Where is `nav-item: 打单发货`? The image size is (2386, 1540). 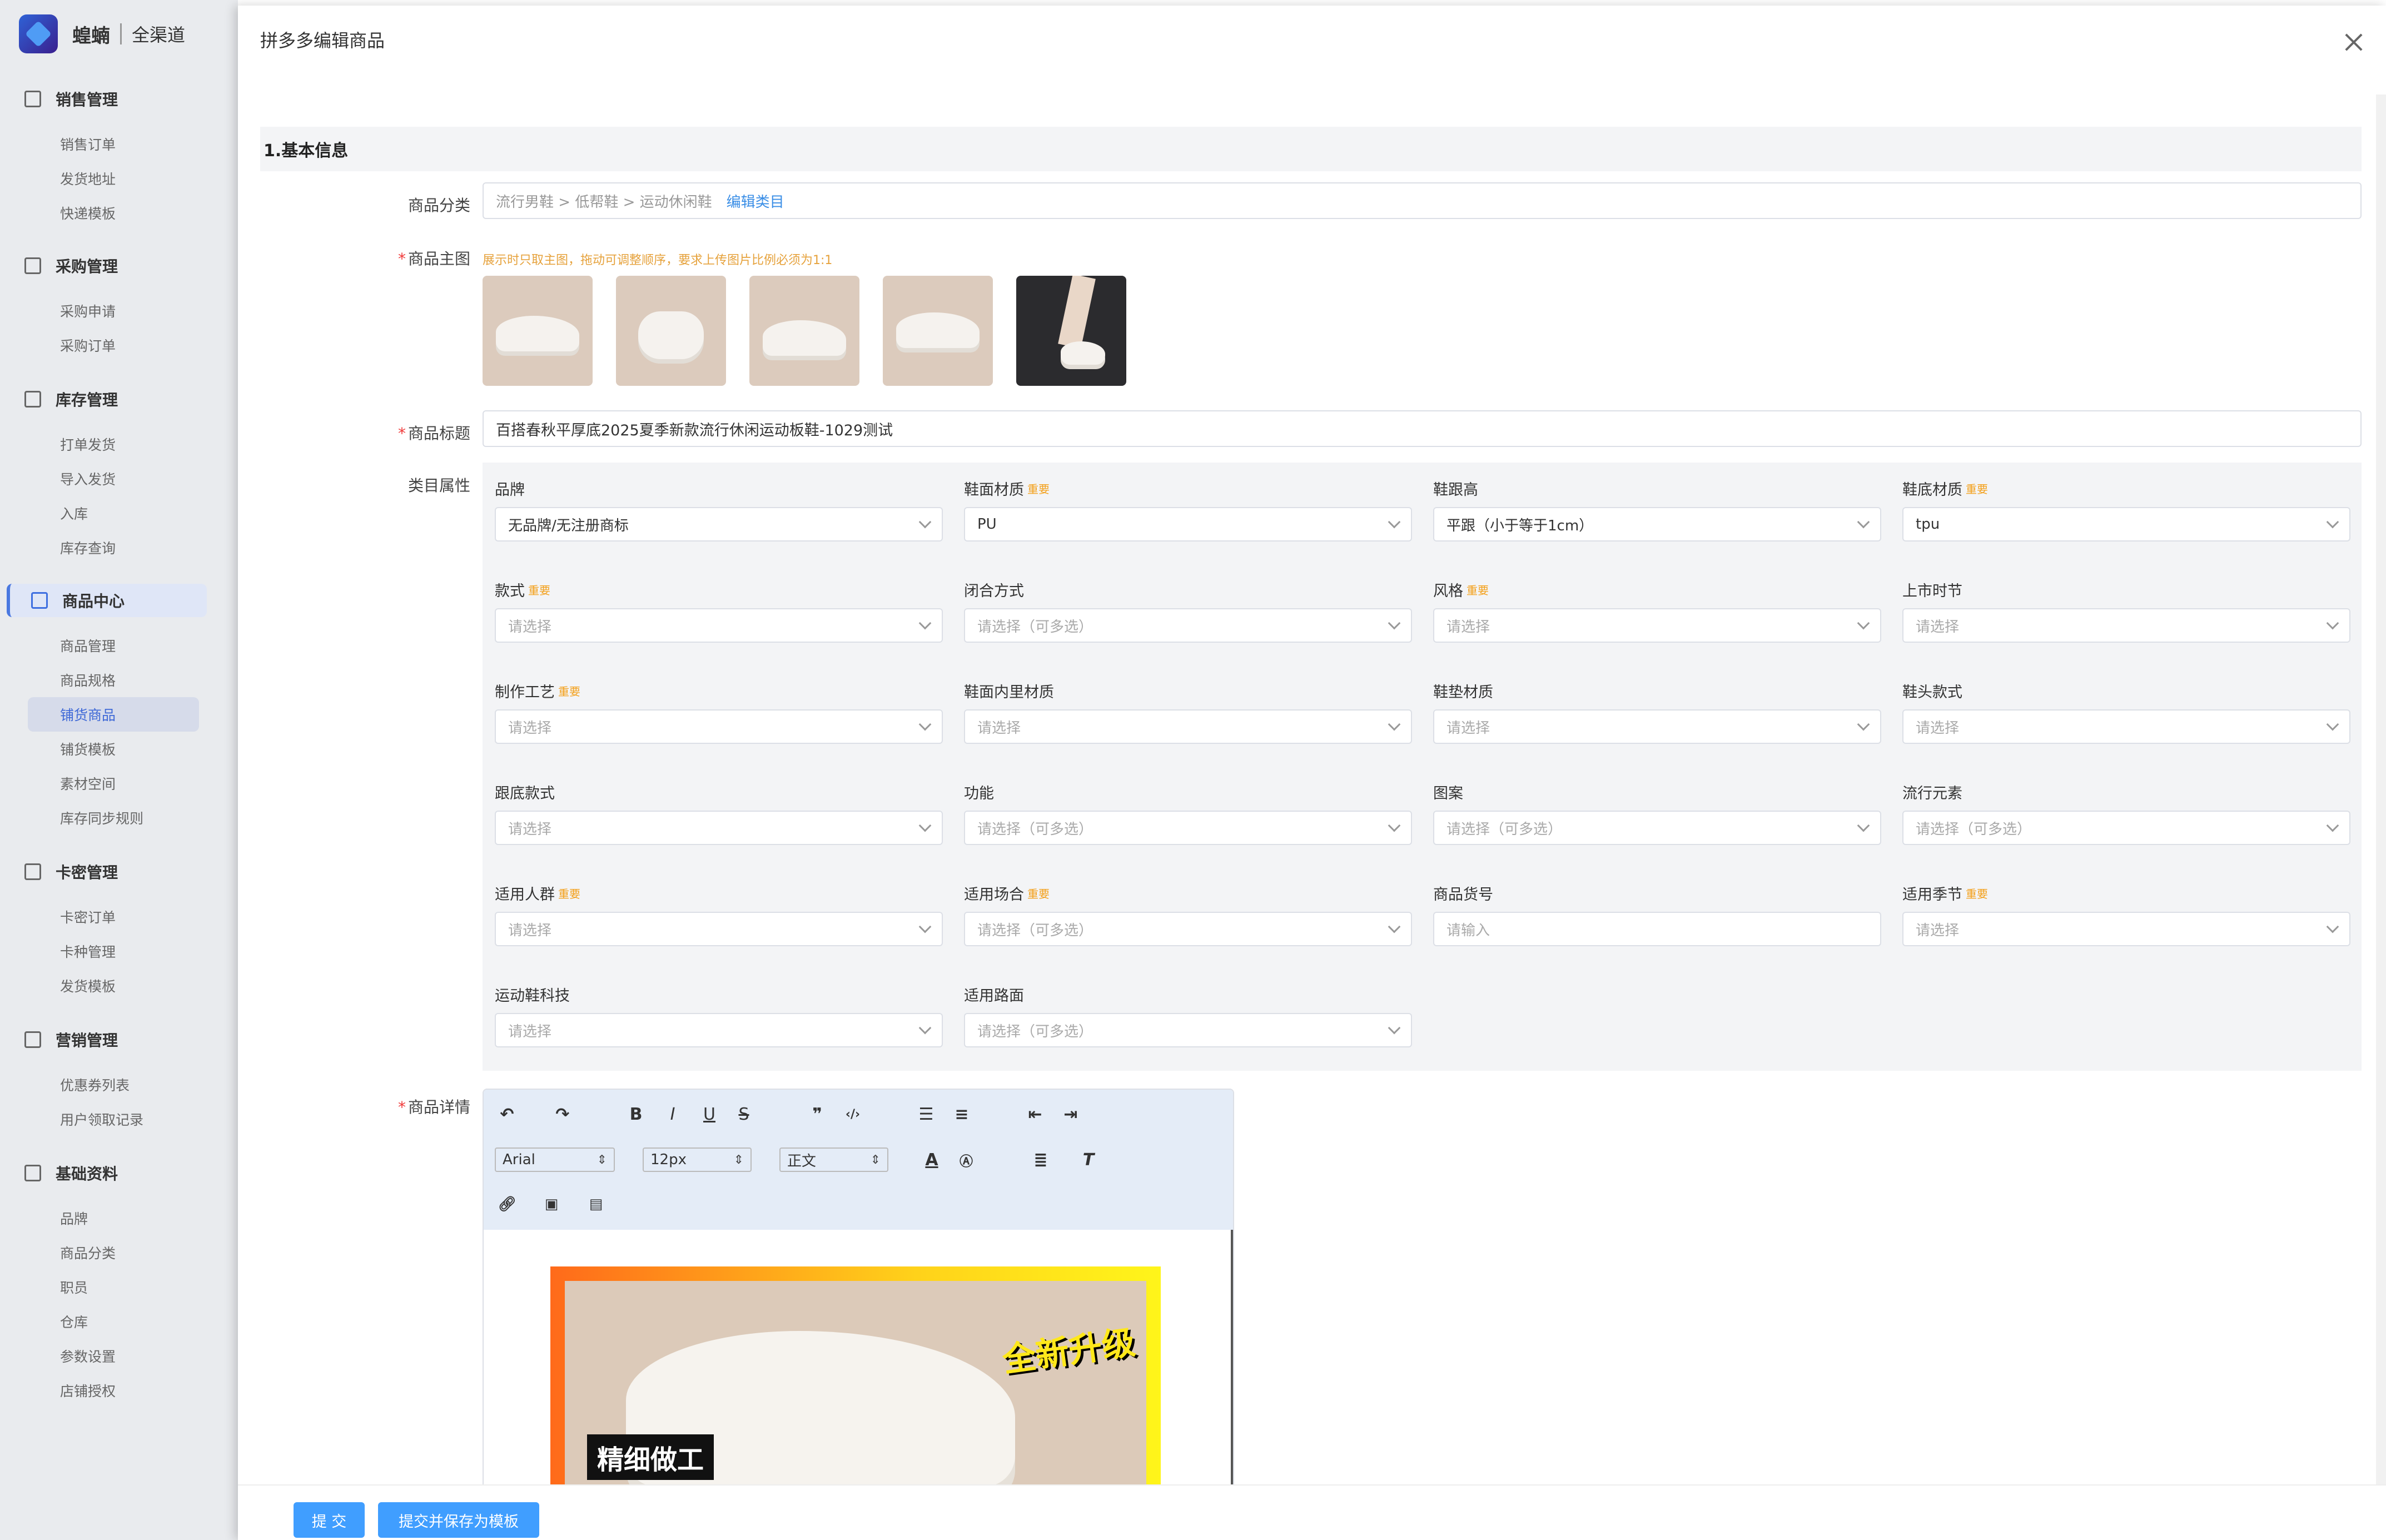
nav-item: 打单发货 is located at coordinates (119, 444).